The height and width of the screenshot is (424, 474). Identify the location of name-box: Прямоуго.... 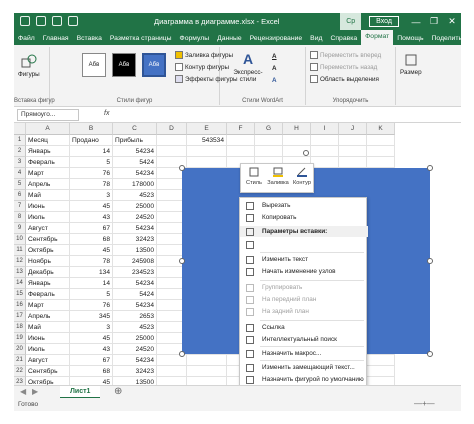
(48, 115).